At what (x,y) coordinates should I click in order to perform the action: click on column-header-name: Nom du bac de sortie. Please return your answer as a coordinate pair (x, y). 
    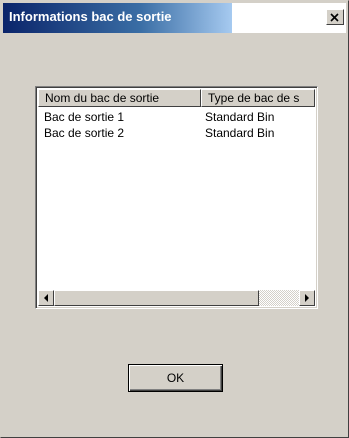
    Looking at the image, I should click on (119, 98).